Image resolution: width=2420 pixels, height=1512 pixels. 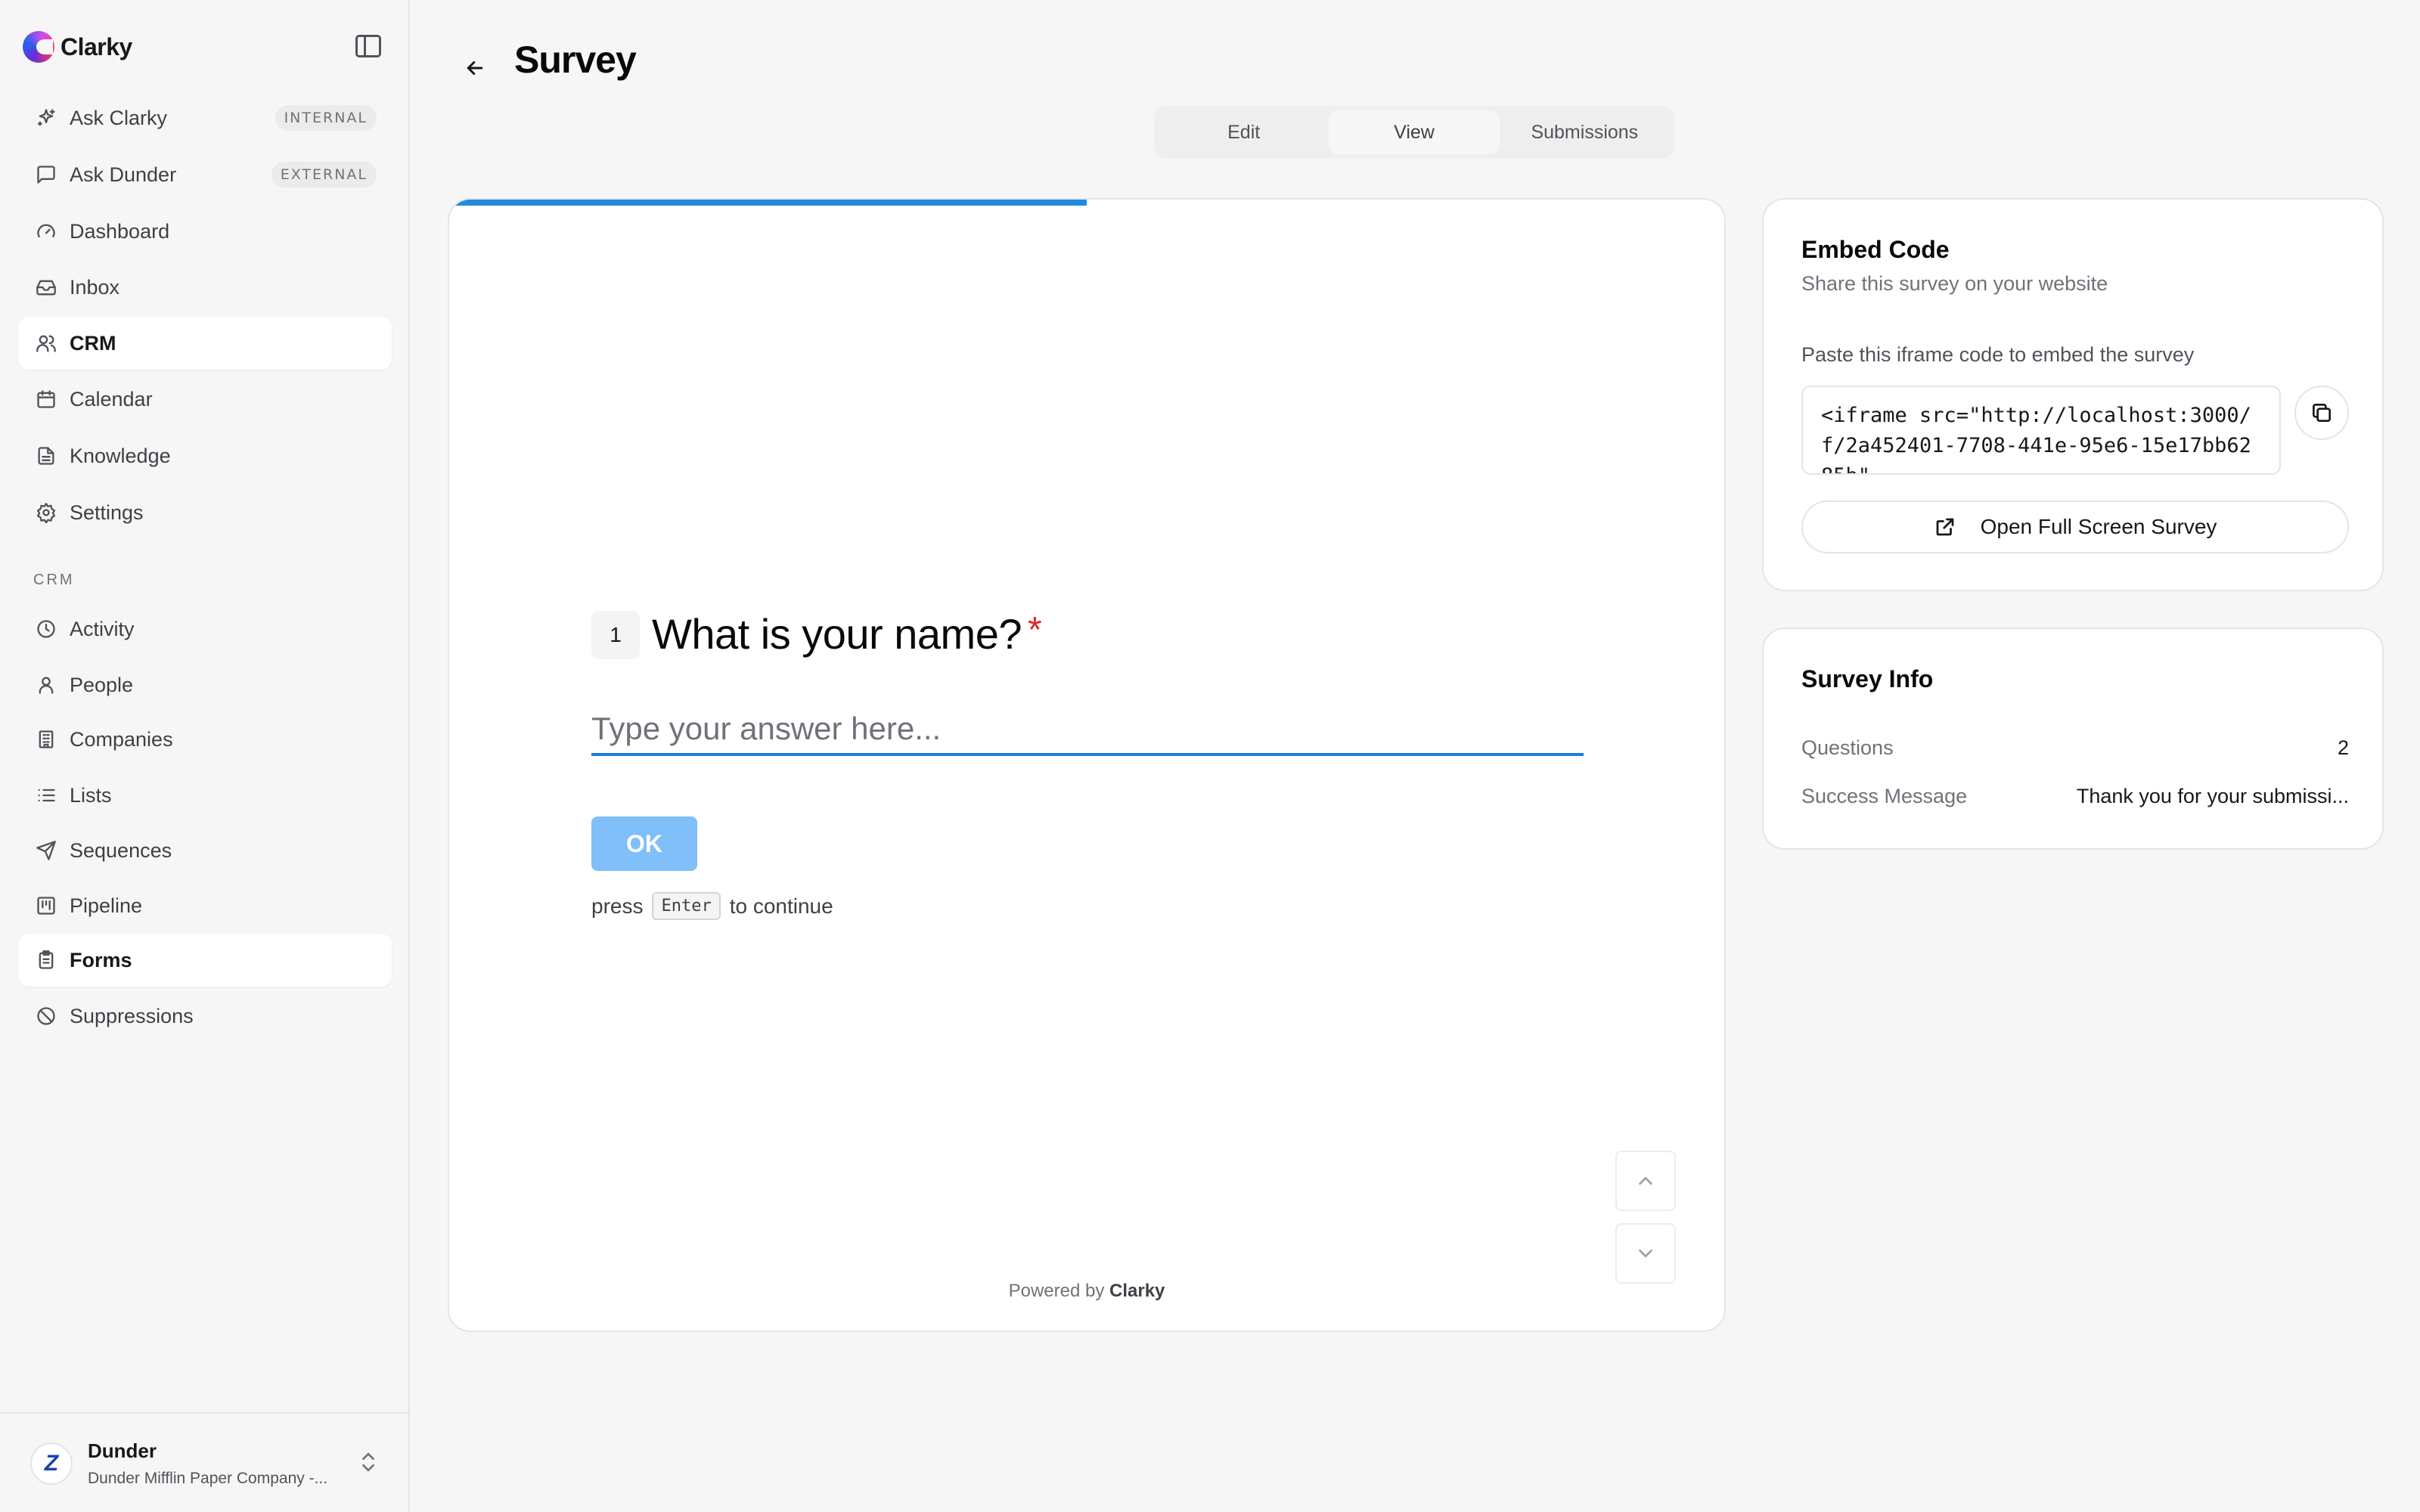 What do you see at coordinates (1244, 132) in the screenshot?
I see `tab-edit: Edit` at bounding box center [1244, 132].